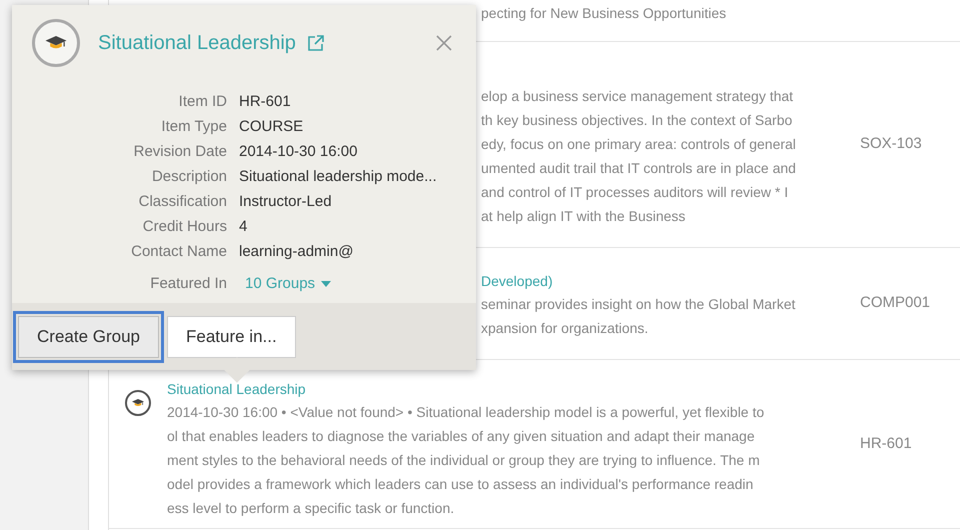 This screenshot has height=530, width=960. I want to click on item-code: SOX-103, so click(891, 144).